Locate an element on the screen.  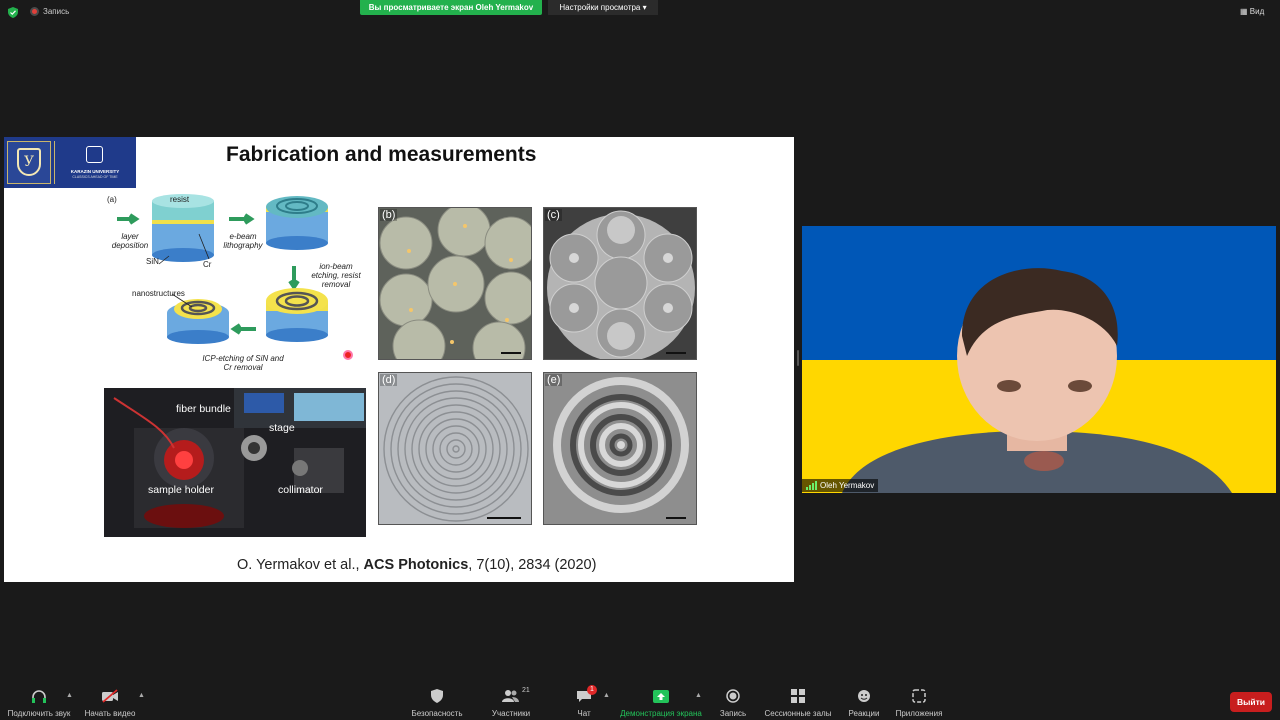
breakout-rooms-button: Сессионные залы is located at coordinates (798, 700).